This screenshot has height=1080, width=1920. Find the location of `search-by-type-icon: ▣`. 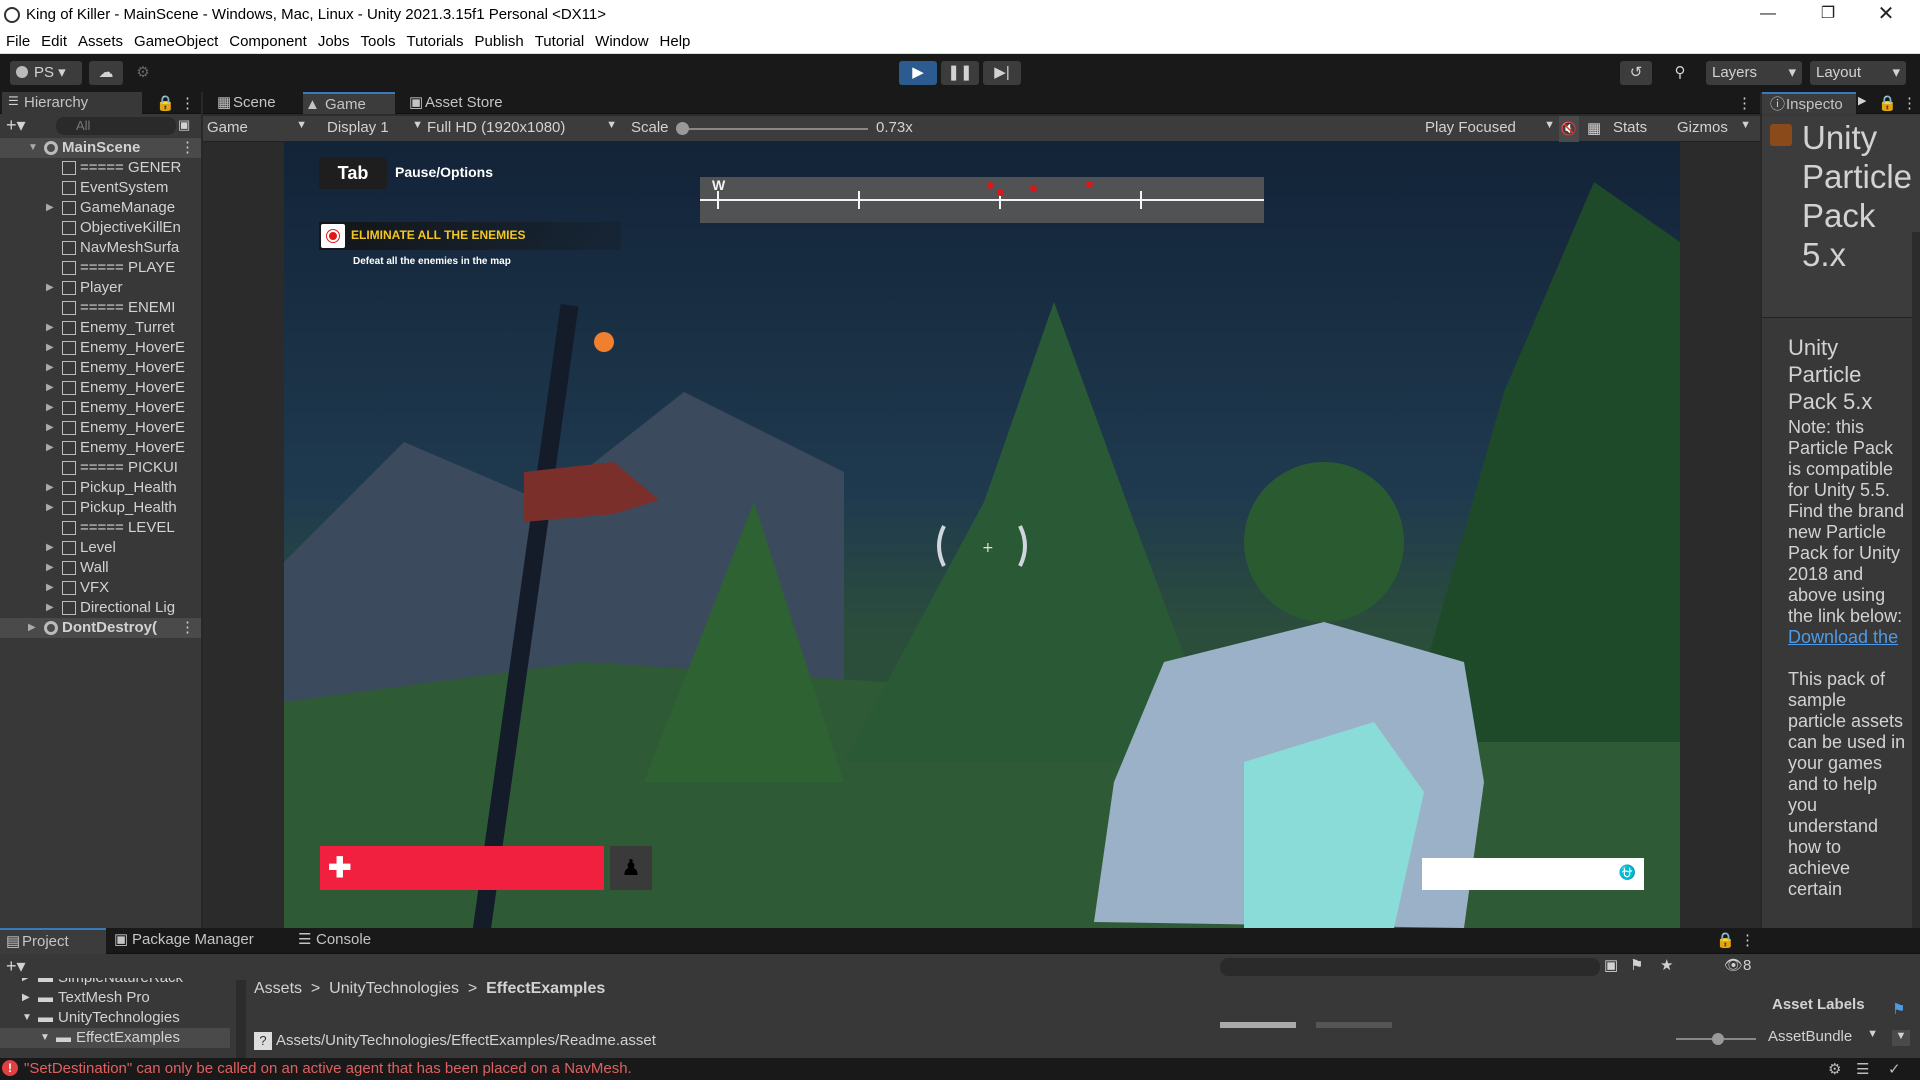

search-by-type-icon: ▣ is located at coordinates (1611, 965).